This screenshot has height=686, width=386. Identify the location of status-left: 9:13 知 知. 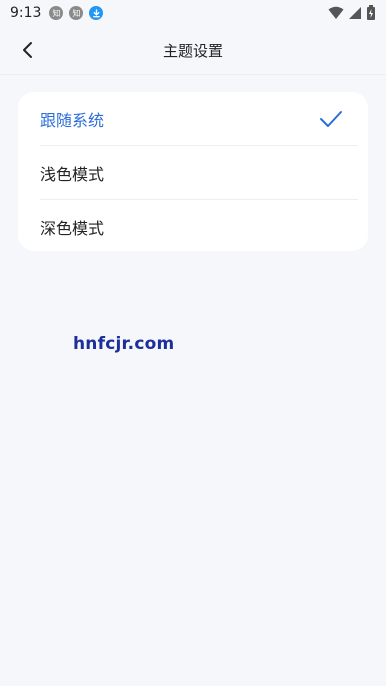
(57, 13).